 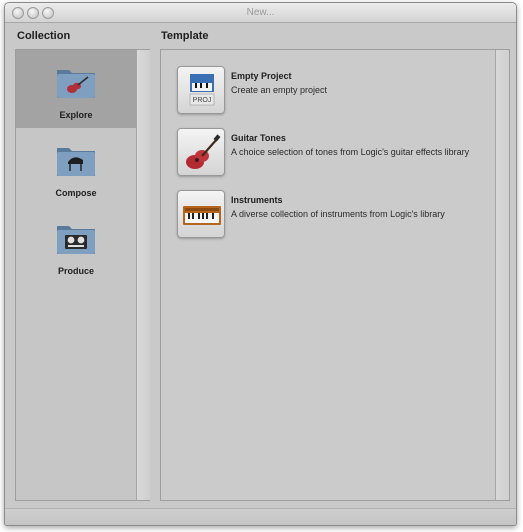 What do you see at coordinates (502, 275) in the screenshot?
I see `template-scrollbar` at bounding box center [502, 275].